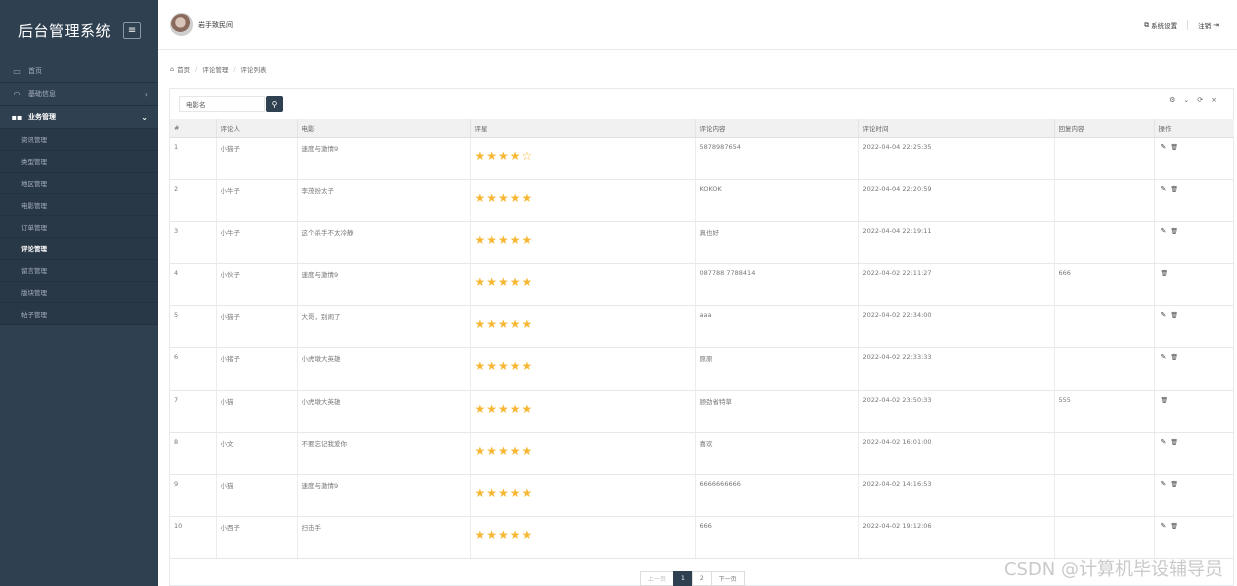 The width and height of the screenshot is (1237, 586). Describe the element at coordinates (384, 243) in the screenshot. I see `cell-movie: 这个杀手不太冷静` at that location.